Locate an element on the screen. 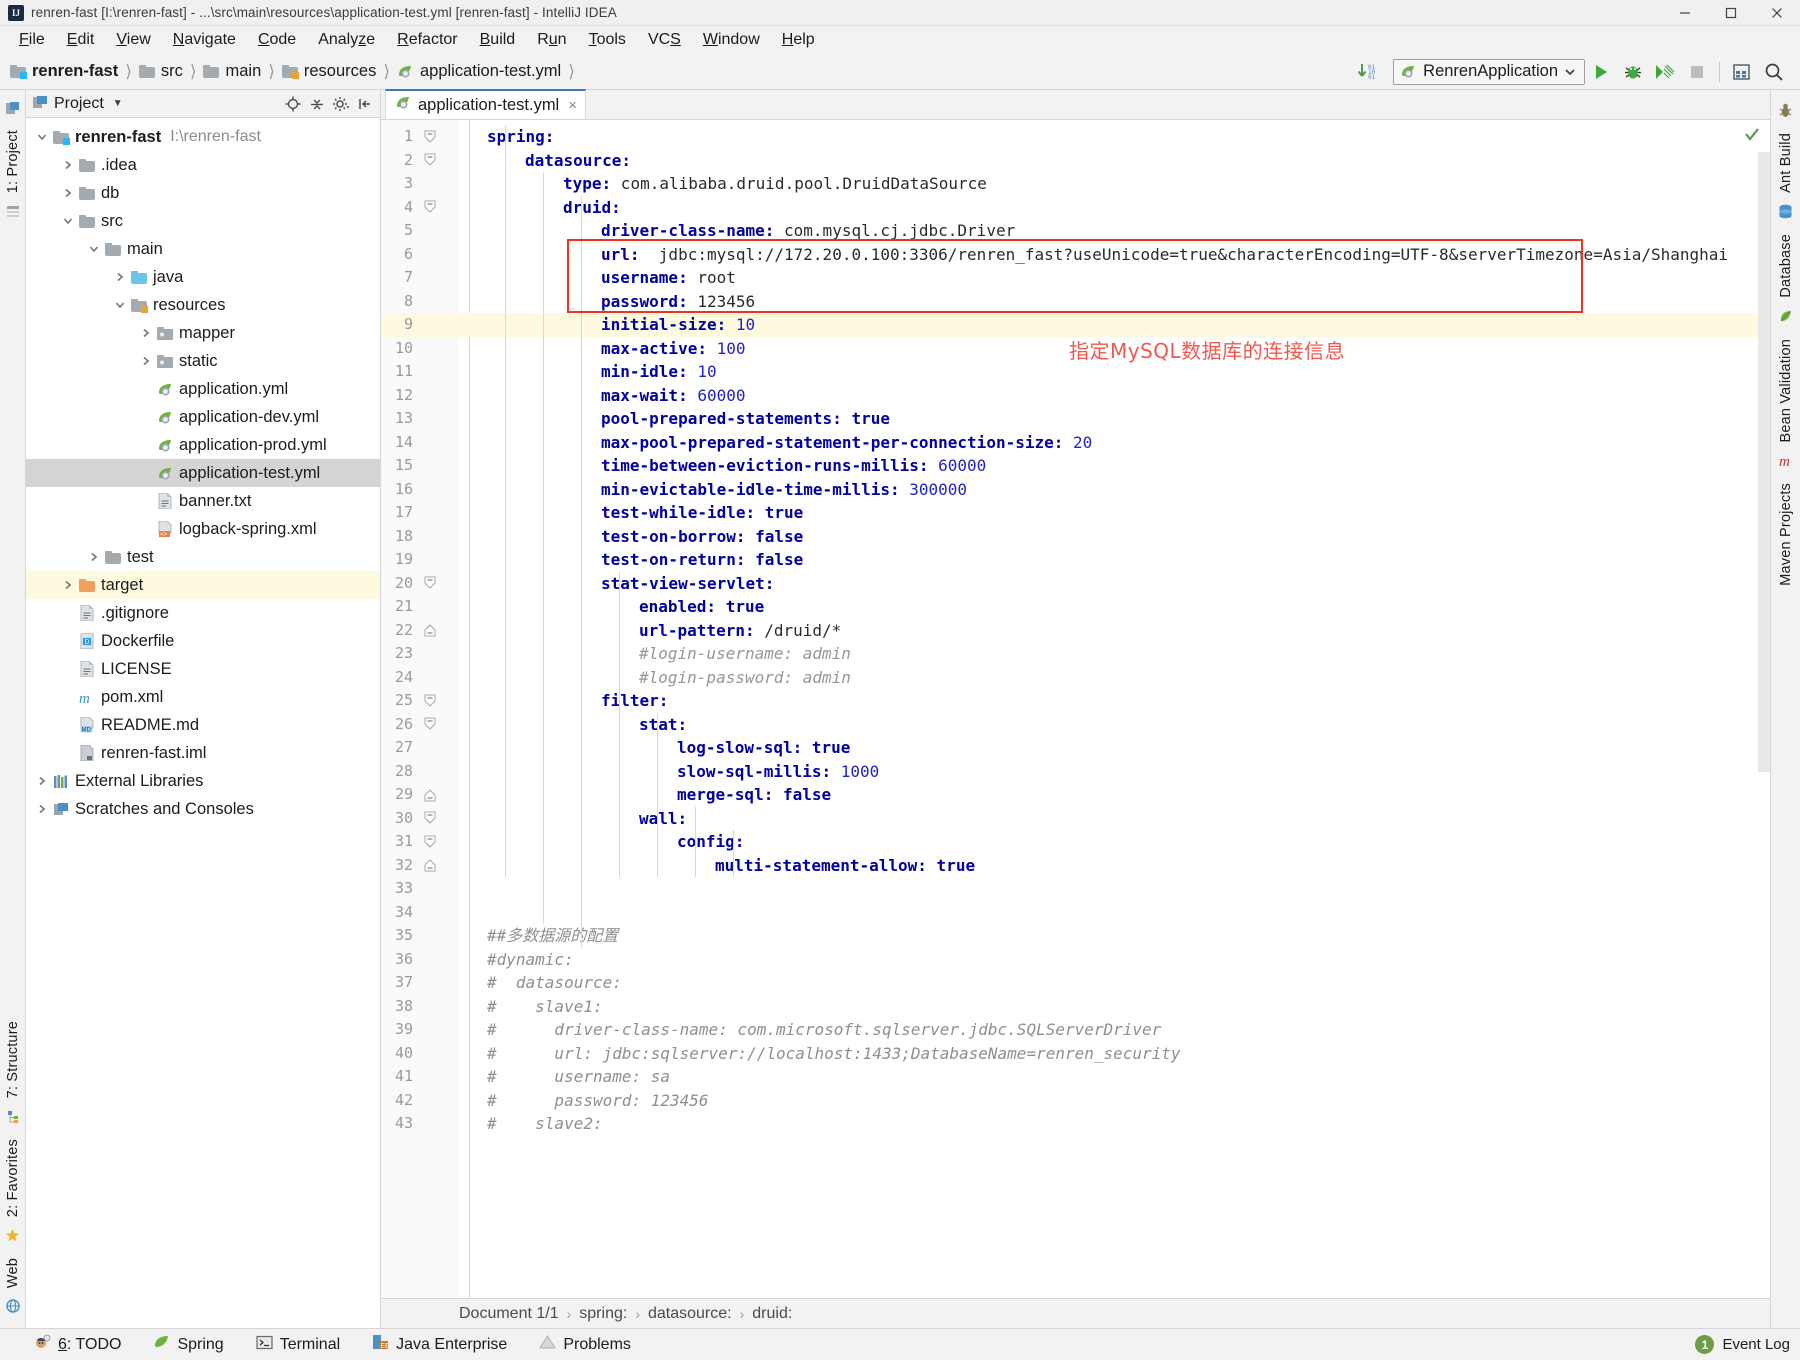 The height and width of the screenshot is (1360, 1800). breadcrumb-druid: druid: is located at coordinates (772, 1314).